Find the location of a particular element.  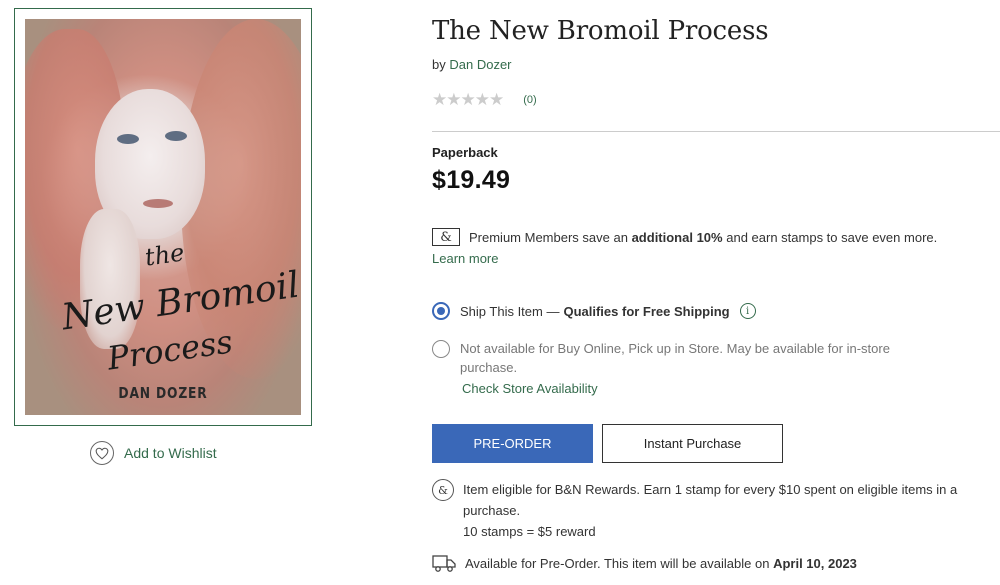

rating: ★★★★★ (0) is located at coordinates (484, 100).